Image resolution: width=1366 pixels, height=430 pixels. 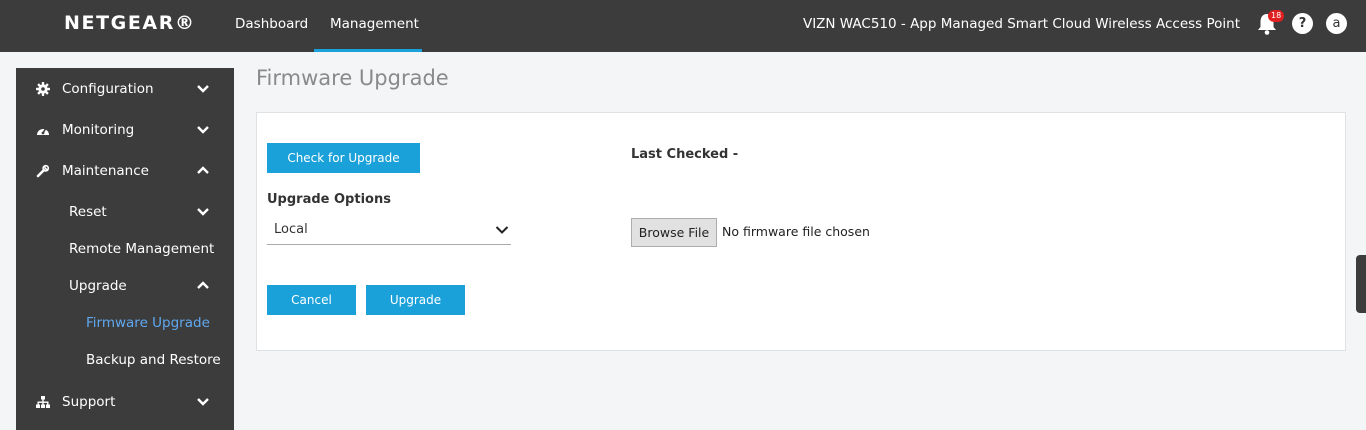 What do you see at coordinates (343, 158) in the screenshot?
I see `check-for-upgrade-button: Check for Upgrade` at bounding box center [343, 158].